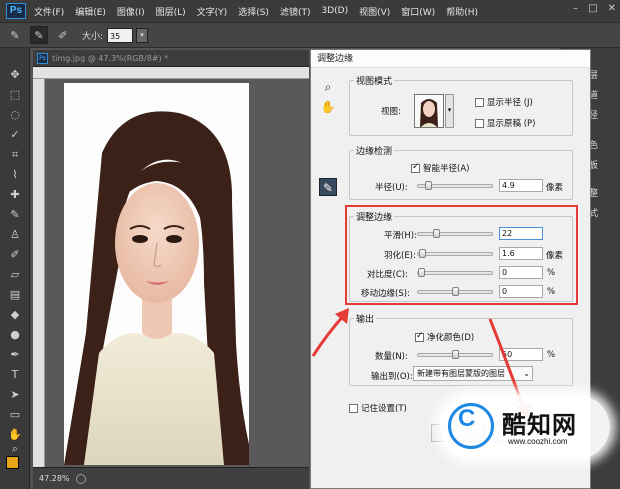 Image resolution: width=620 pixels, height=489 pixels. Describe the element at coordinates (15, 154) in the screenshot. I see `crop-tool-icon: ⌗` at that location.